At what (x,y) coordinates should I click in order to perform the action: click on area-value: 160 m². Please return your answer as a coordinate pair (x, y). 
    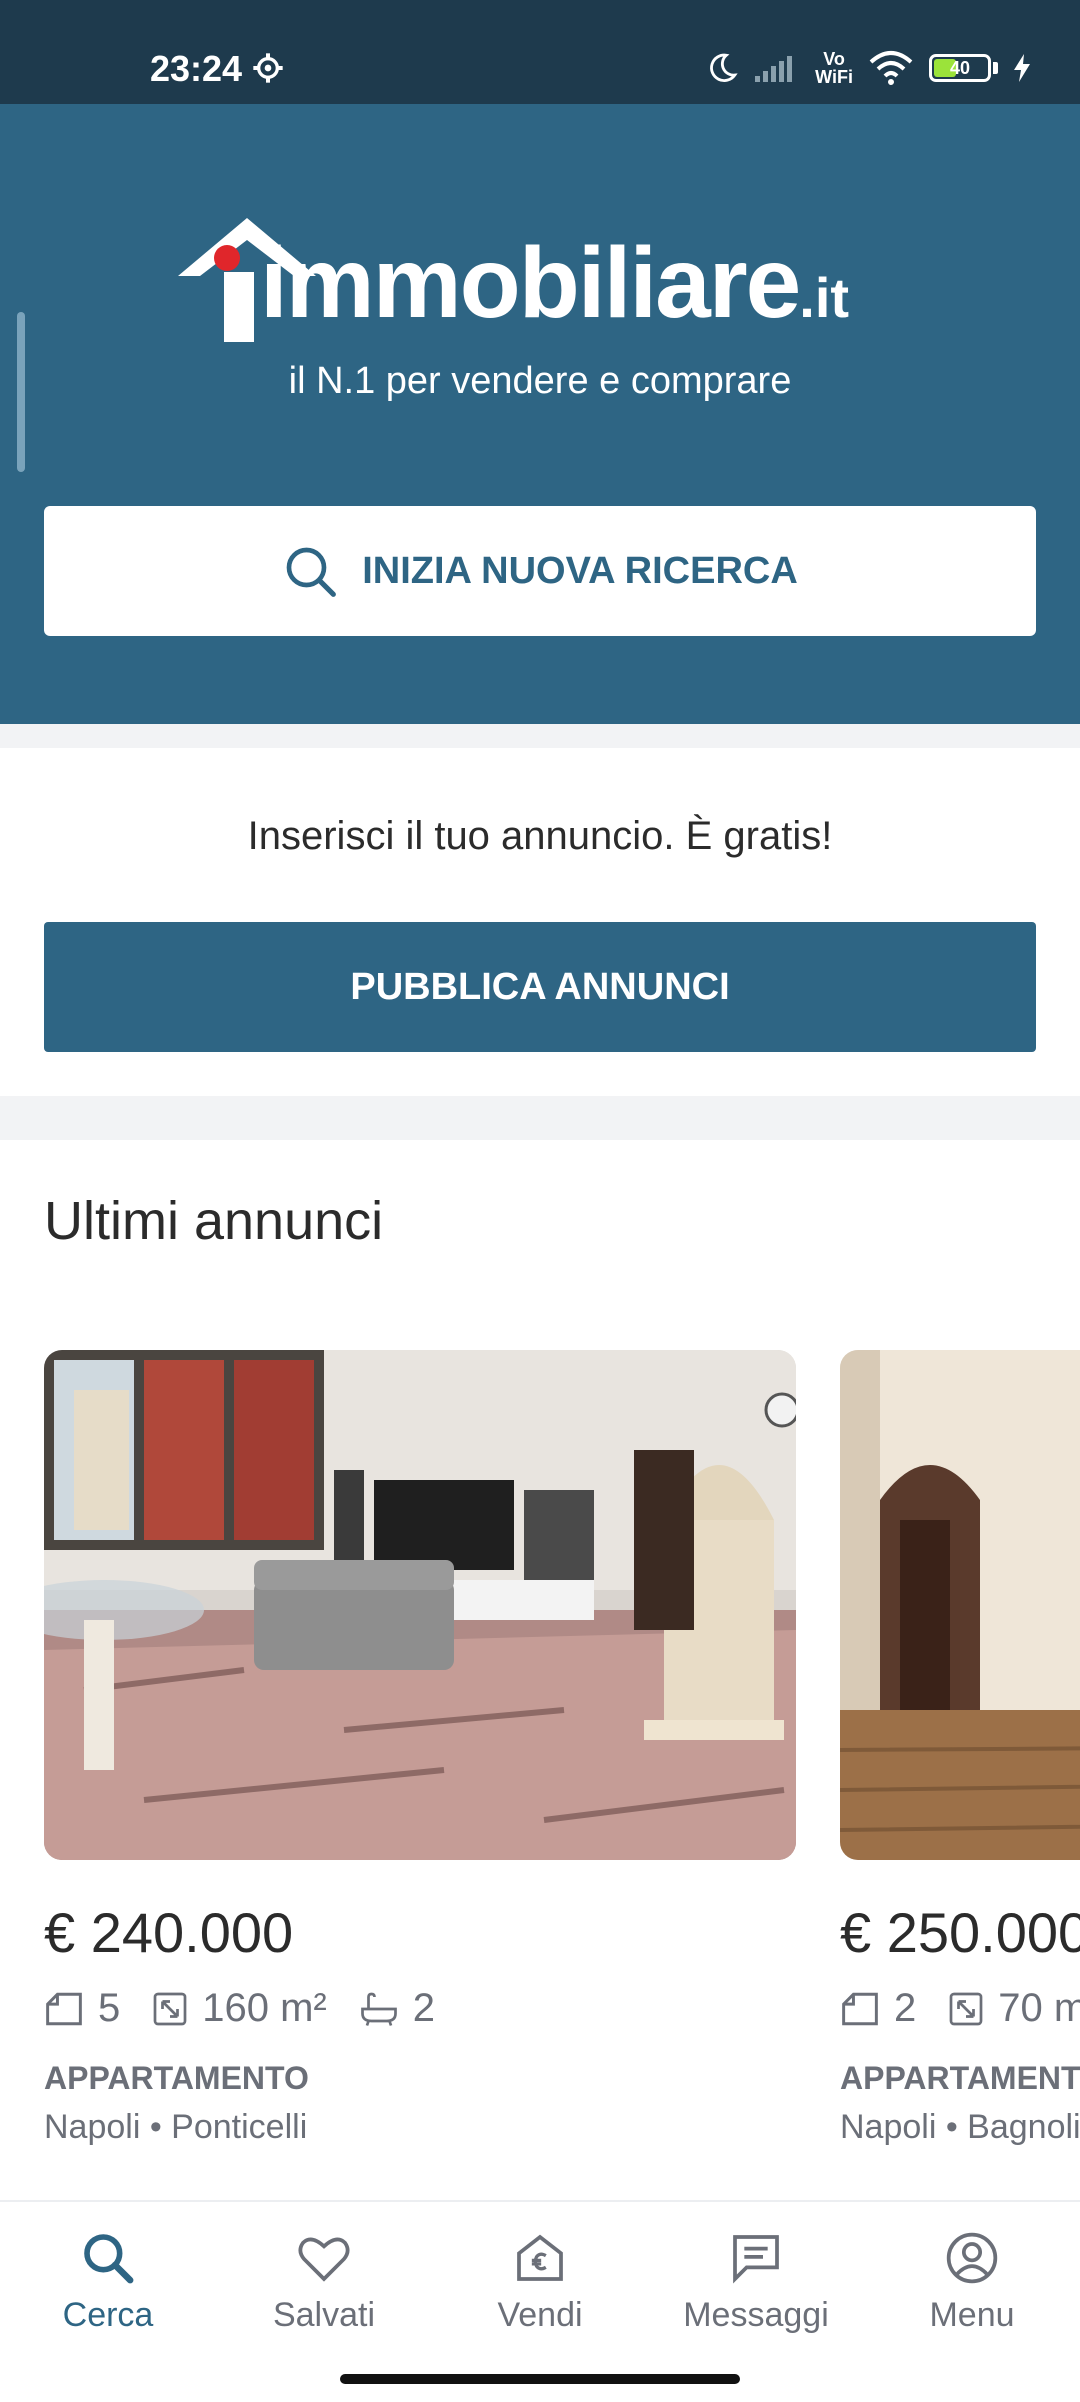
    Looking at the image, I should click on (264, 2008).